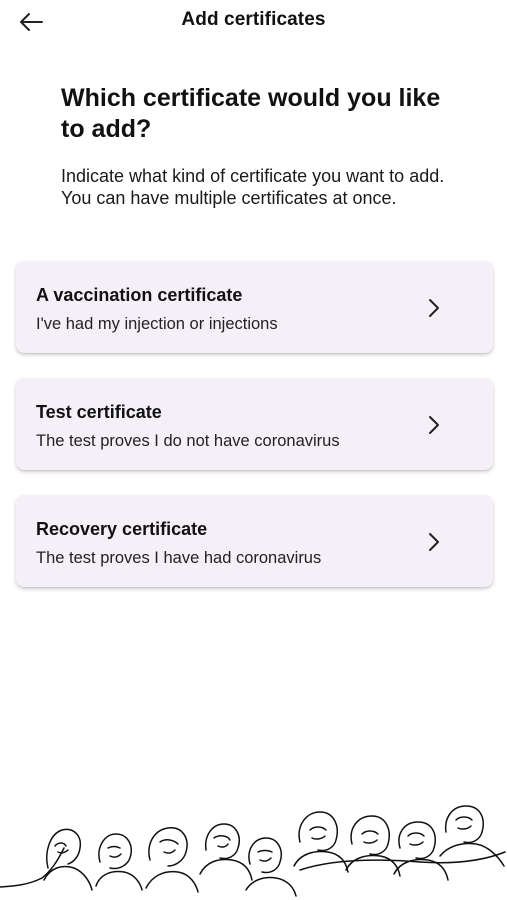 Image resolution: width=507 pixels, height=900 pixels. What do you see at coordinates (251, 113) in the screenshot?
I see `question-heading: Which certificate would you like to add?` at bounding box center [251, 113].